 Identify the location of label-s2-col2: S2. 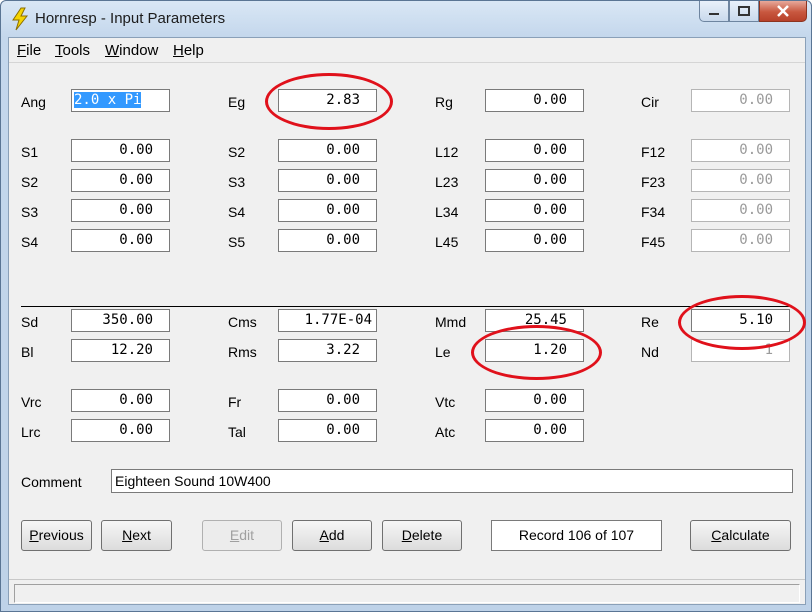
(237, 152).